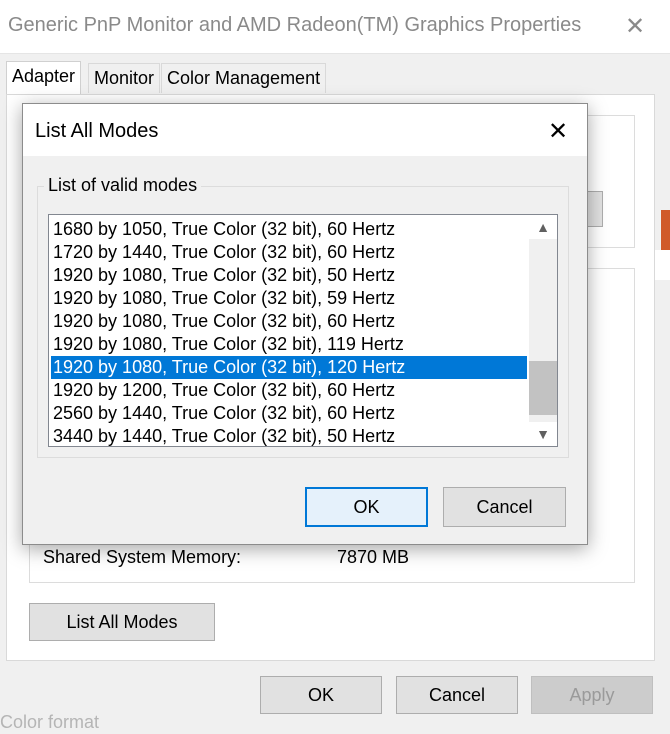 This screenshot has height=734, width=670. I want to click on tab-adapter: Adapter, so click(44, 78).